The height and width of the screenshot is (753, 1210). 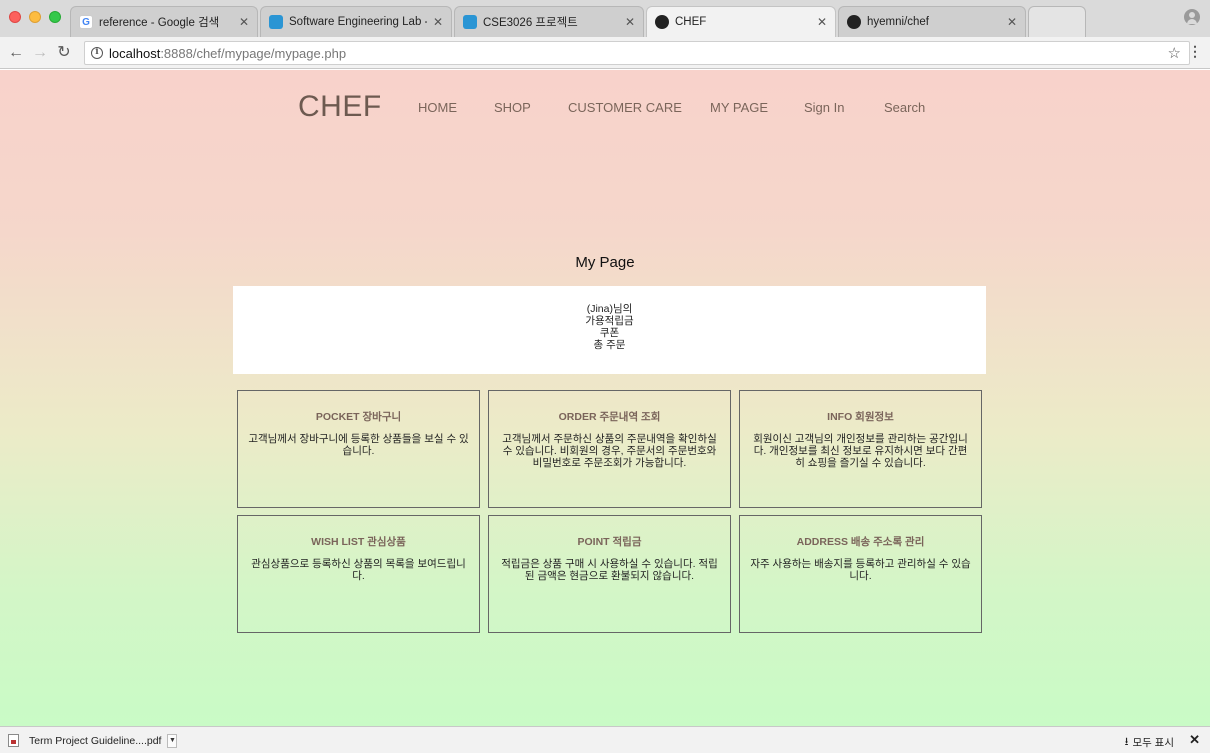 I want to click on info-icon: i, so click(x=97, y=53).